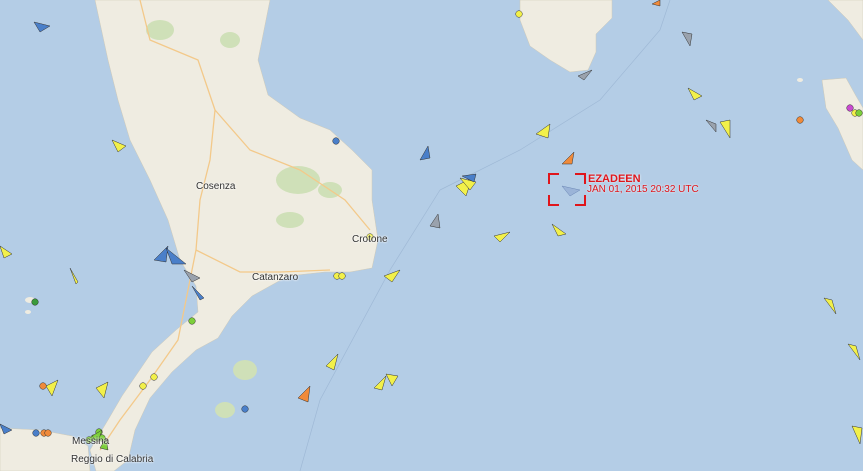 The width and height of the screenshot is (863, 471). I want to click on city-label-catanzaro: Catanzaro, so click(275, 277).